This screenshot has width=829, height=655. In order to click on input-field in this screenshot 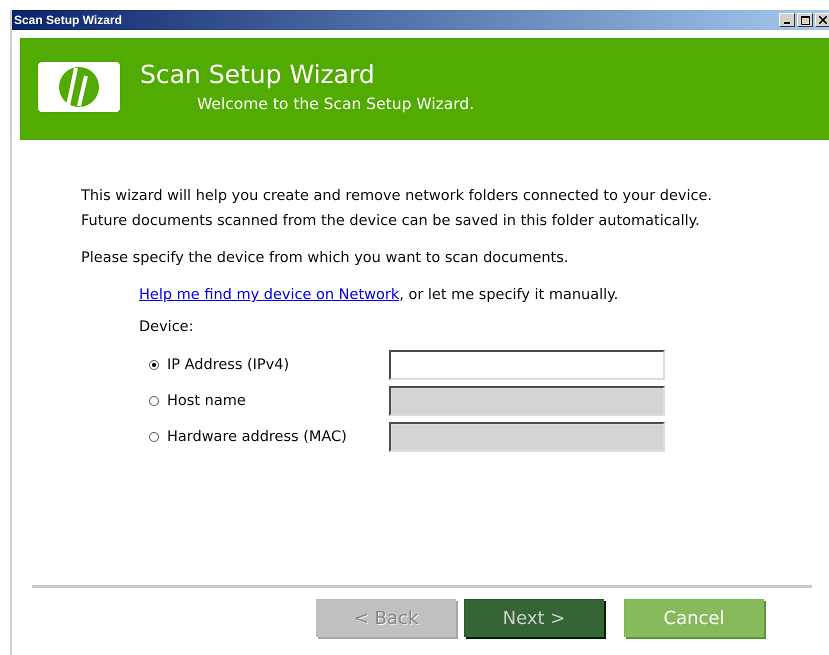, I will do `click(527, 365)`.